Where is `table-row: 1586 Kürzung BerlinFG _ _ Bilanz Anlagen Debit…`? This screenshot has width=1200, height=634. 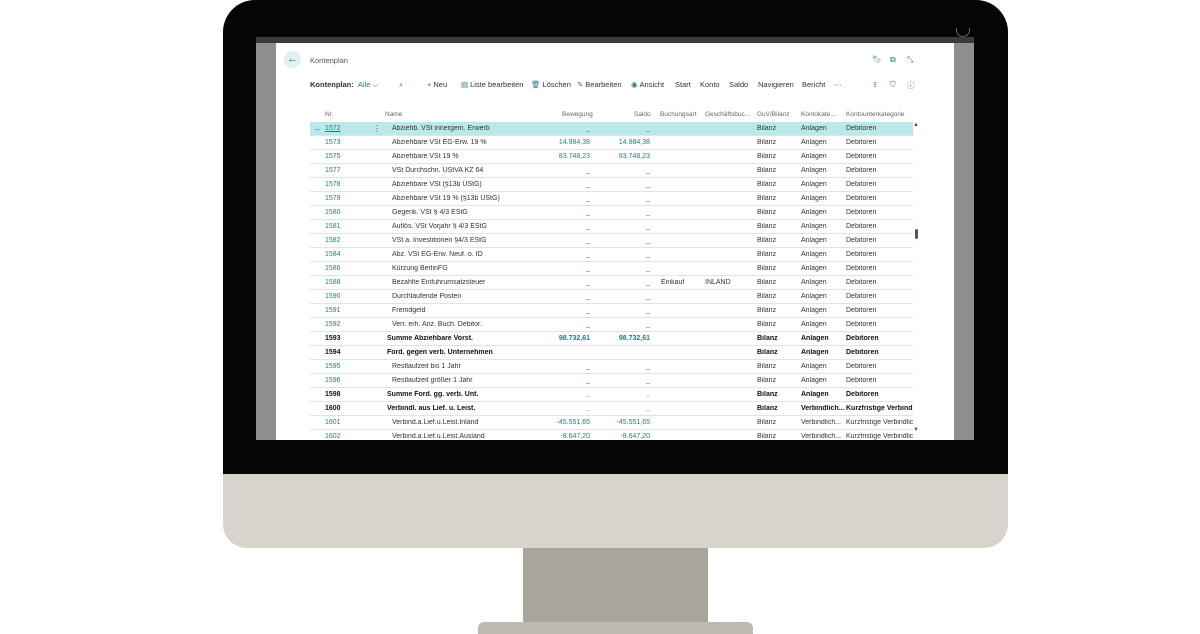
table-row: 1586 Kürzung BerlinFG _ _ Bilanz Anlagen Debit… is located at coordinates (611, 269).